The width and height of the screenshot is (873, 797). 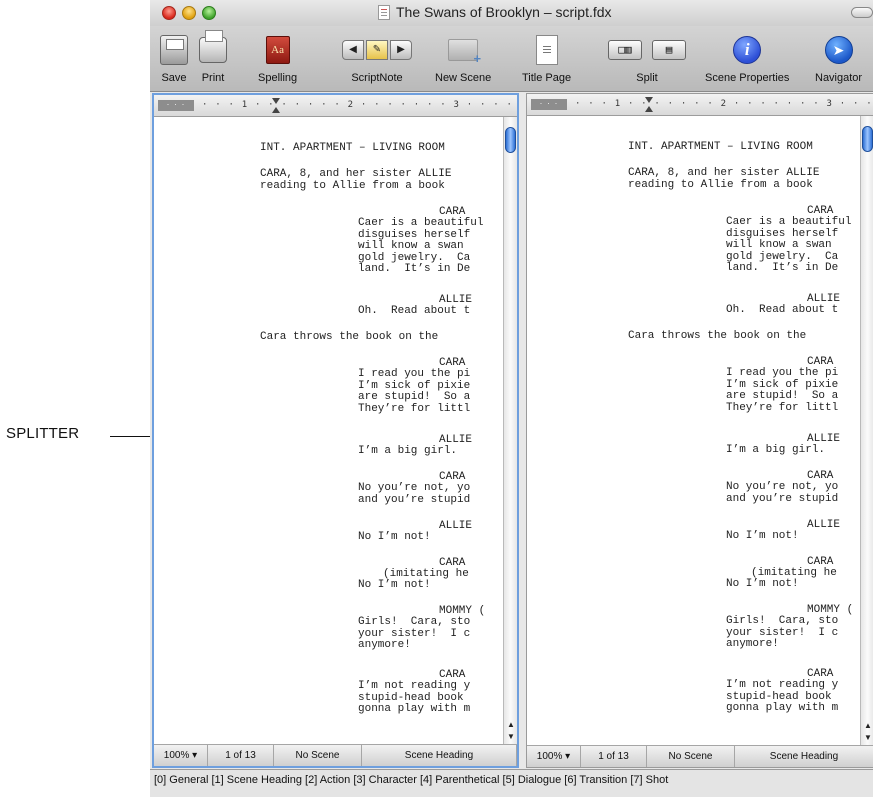 I want to click on new-scene-button: New Scene, so click(x=463, y=55).